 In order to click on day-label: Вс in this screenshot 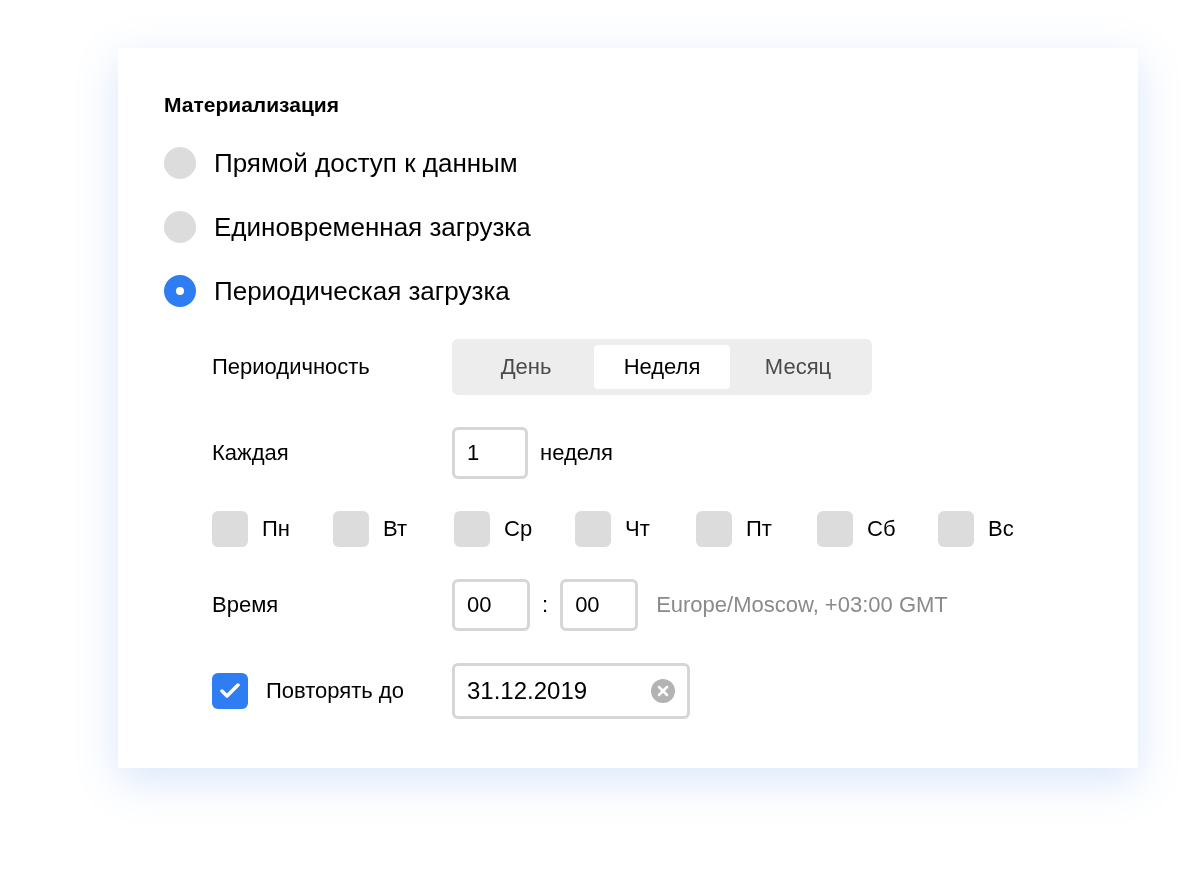, I will do `click(1001, 529)`.